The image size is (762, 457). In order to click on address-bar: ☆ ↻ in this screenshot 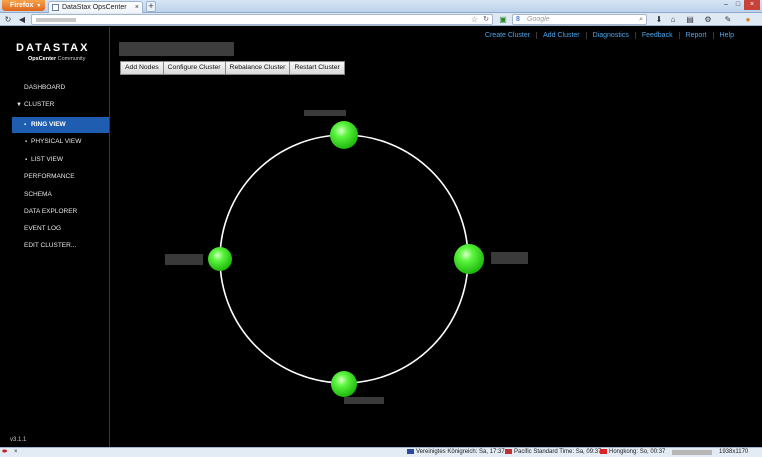, I will do `click(262, 19)`.